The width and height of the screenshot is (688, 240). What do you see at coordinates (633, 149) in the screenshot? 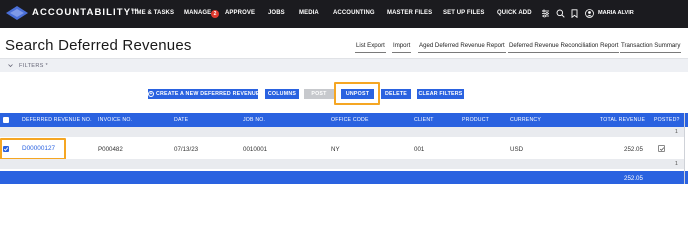
I see `total-revenue-cell: 252.05` at bounding box center [633, 149].